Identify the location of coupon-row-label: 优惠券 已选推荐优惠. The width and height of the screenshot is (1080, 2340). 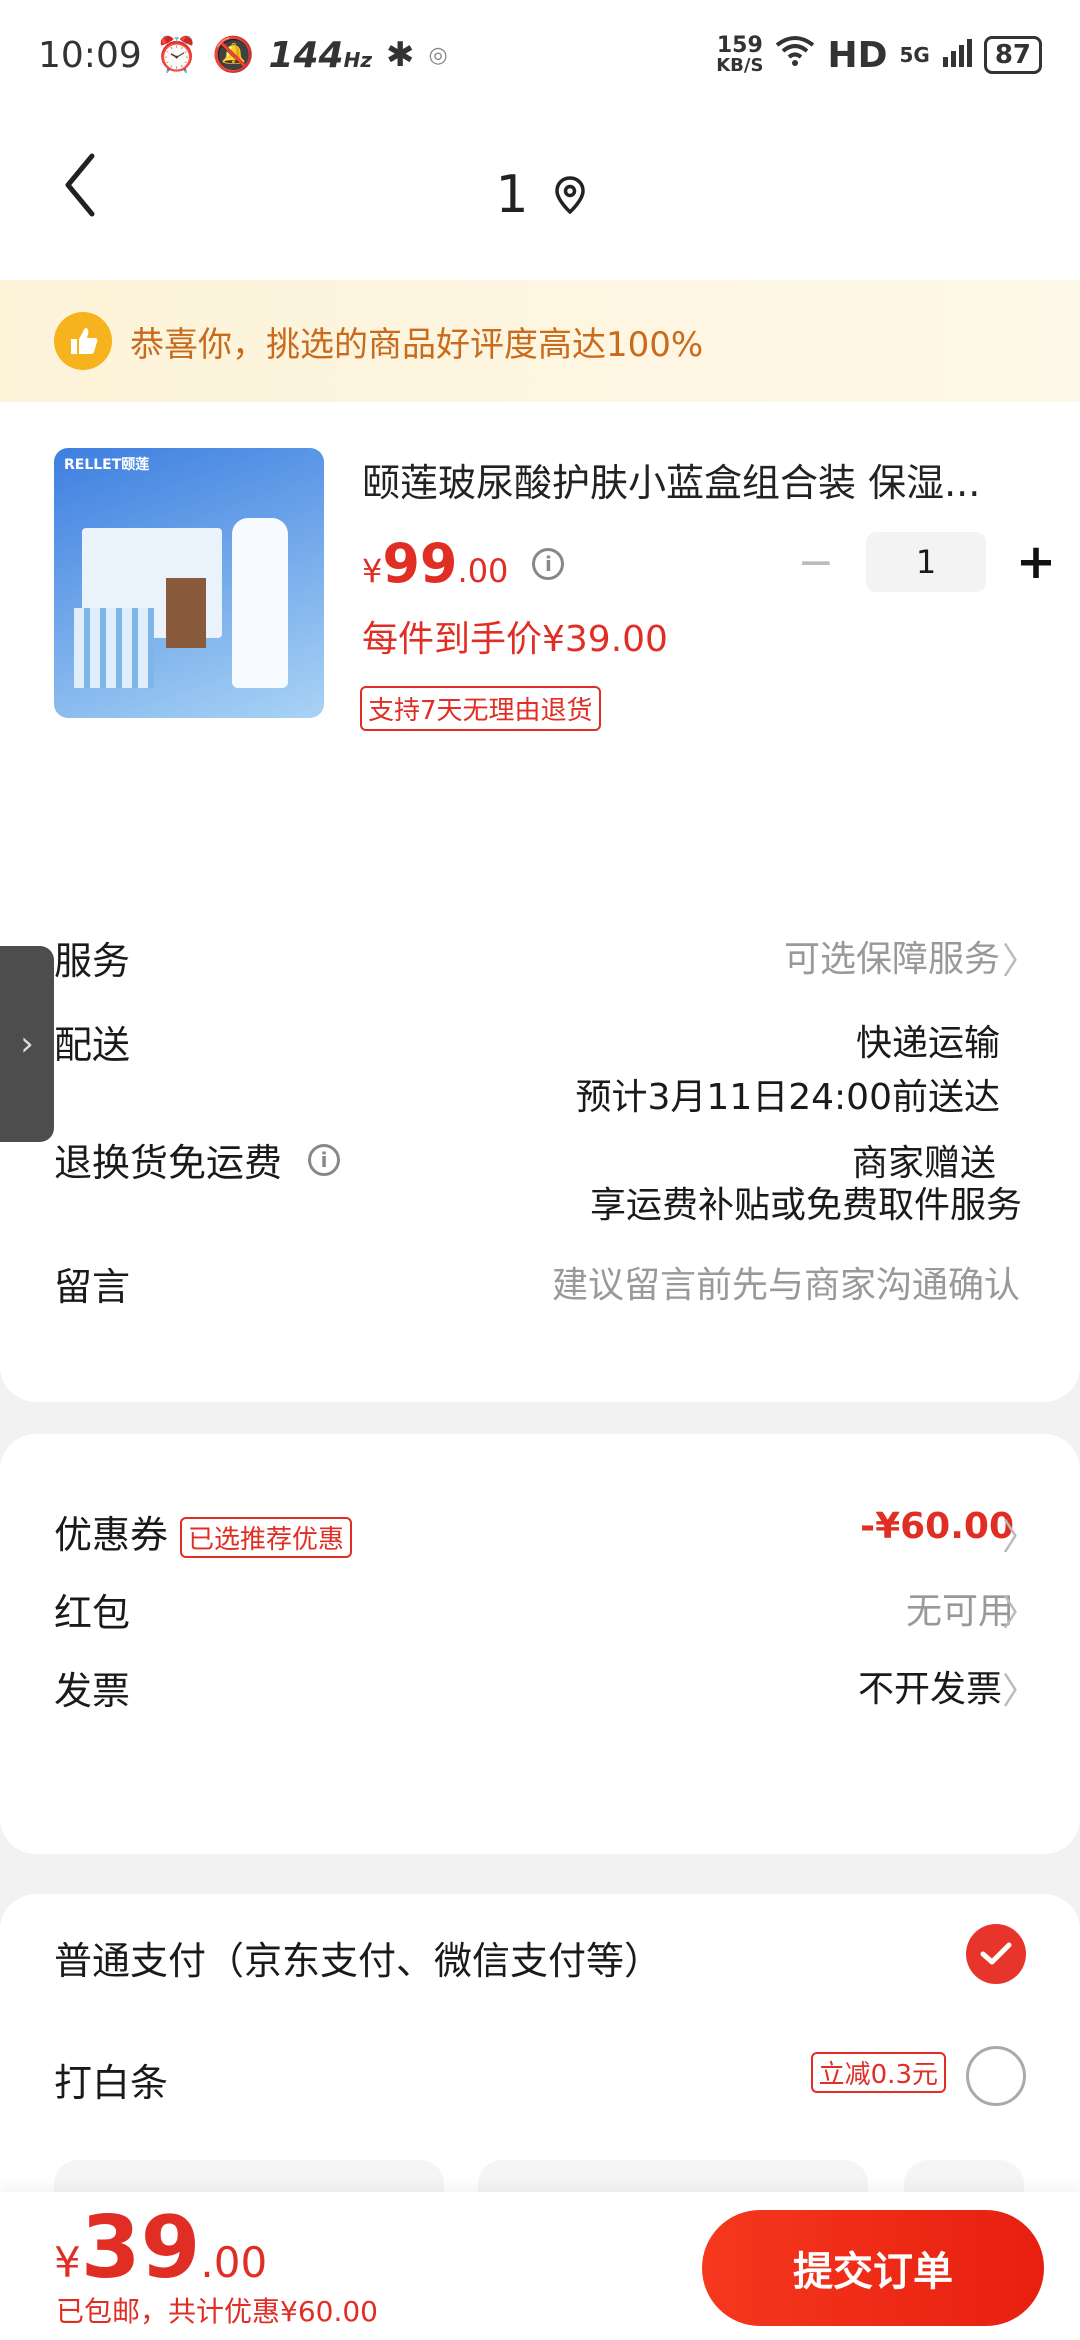
(203, 1531).